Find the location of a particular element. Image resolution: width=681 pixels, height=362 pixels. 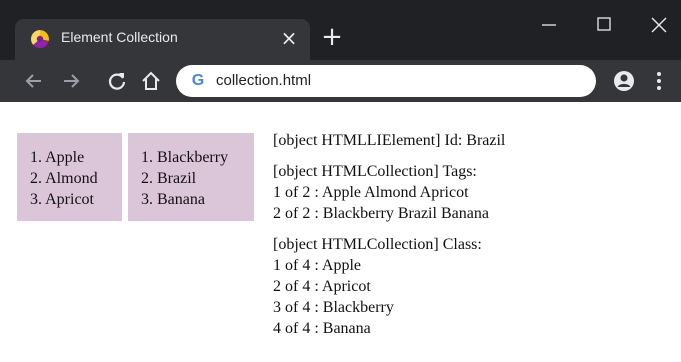

list-box-a: 1. Apple 2. Almond 3. Apricot is located at coordinates (69, 177).